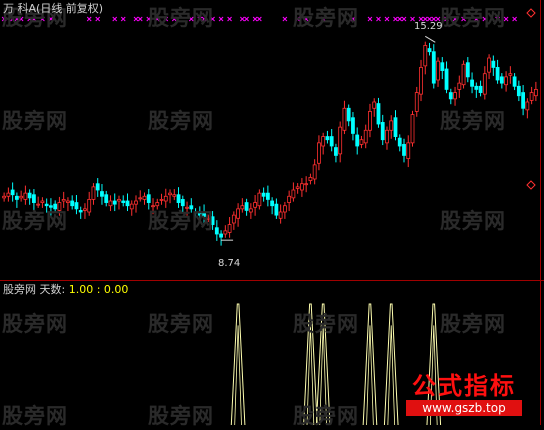 This screenshot has height=430, width=544. I want to click on high-pointer, so click(430, 39).